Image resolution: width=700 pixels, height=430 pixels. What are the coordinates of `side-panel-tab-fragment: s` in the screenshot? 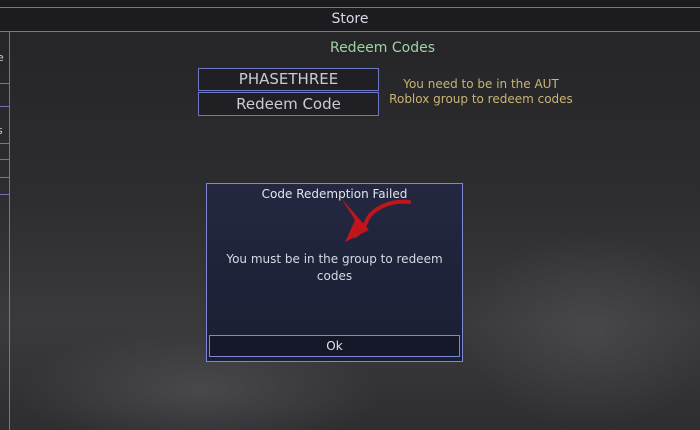 It's located at (1, 130).